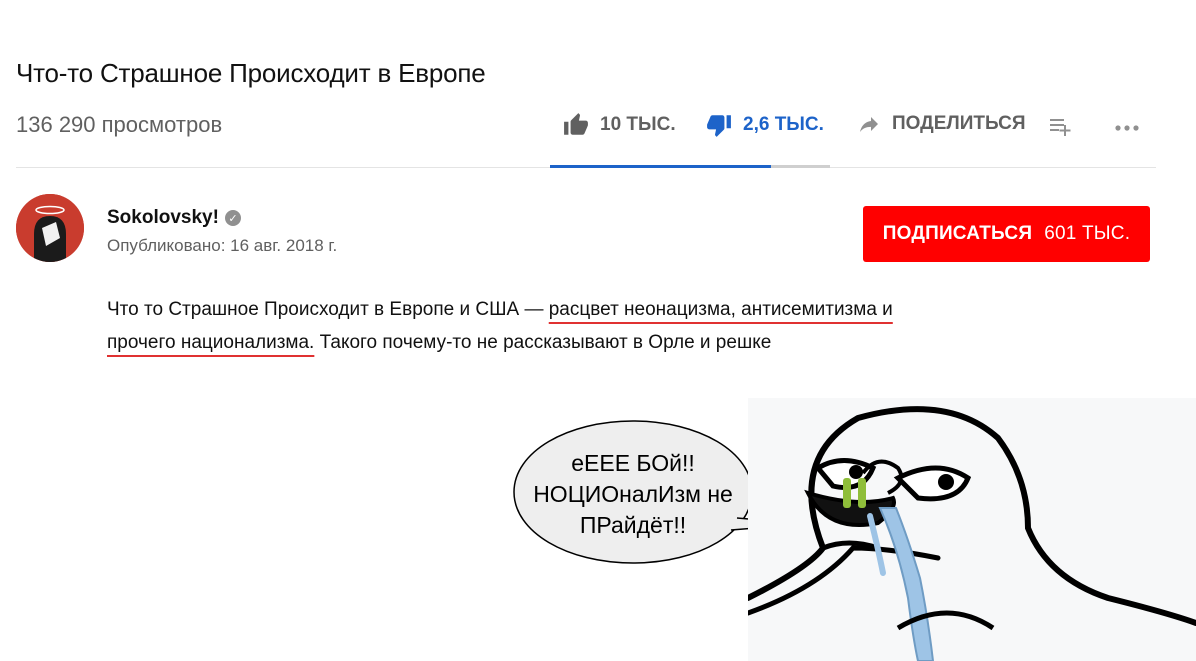 The height and width of the screenshot is (661, 1196). I want to click on description-highlight: расцвет неонацизма, антисемитизма и, so click(720, 309).